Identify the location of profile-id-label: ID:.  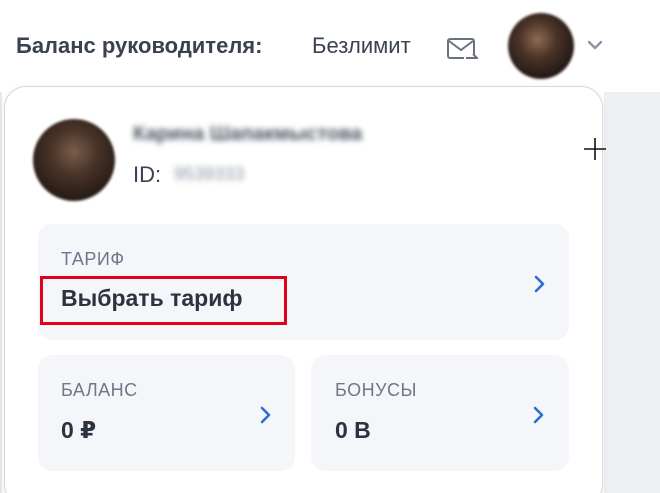
(147, 174).